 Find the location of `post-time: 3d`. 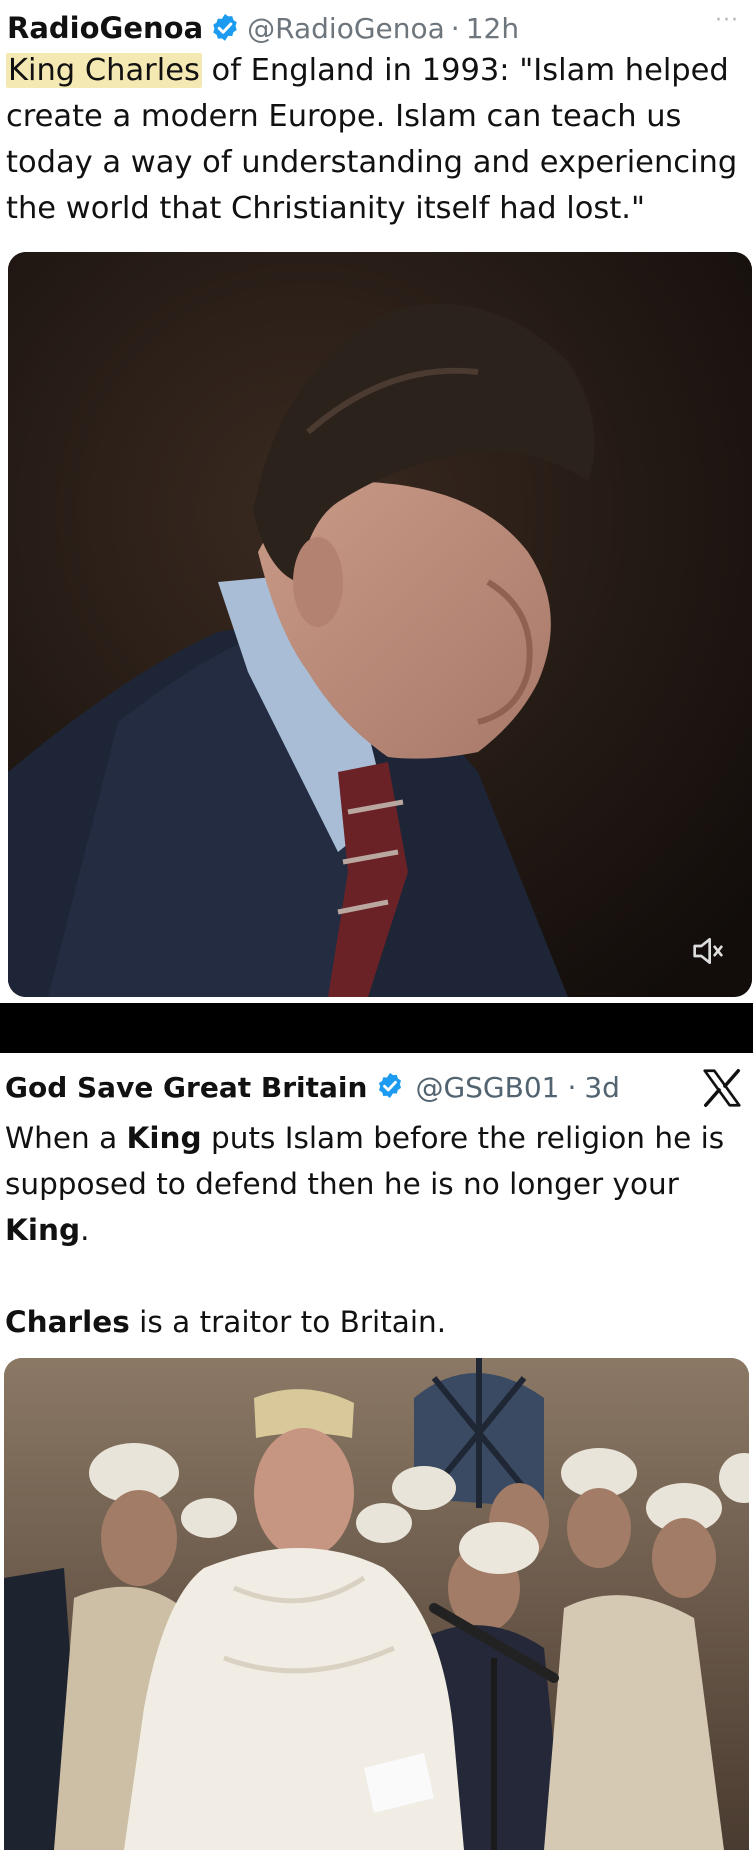

post-time: 3d is located at coordinates (602, 1087).